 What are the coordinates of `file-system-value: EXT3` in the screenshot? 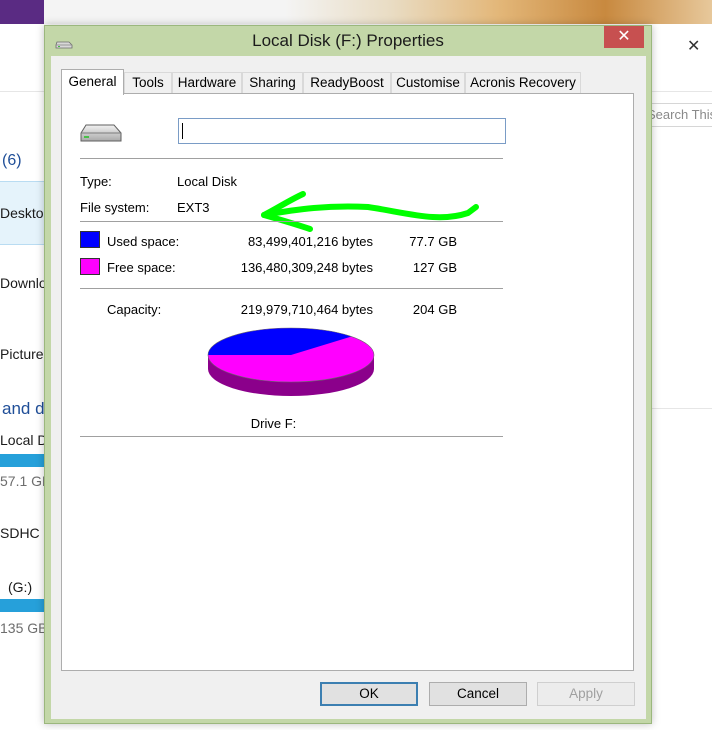 It's located at (193, 207).